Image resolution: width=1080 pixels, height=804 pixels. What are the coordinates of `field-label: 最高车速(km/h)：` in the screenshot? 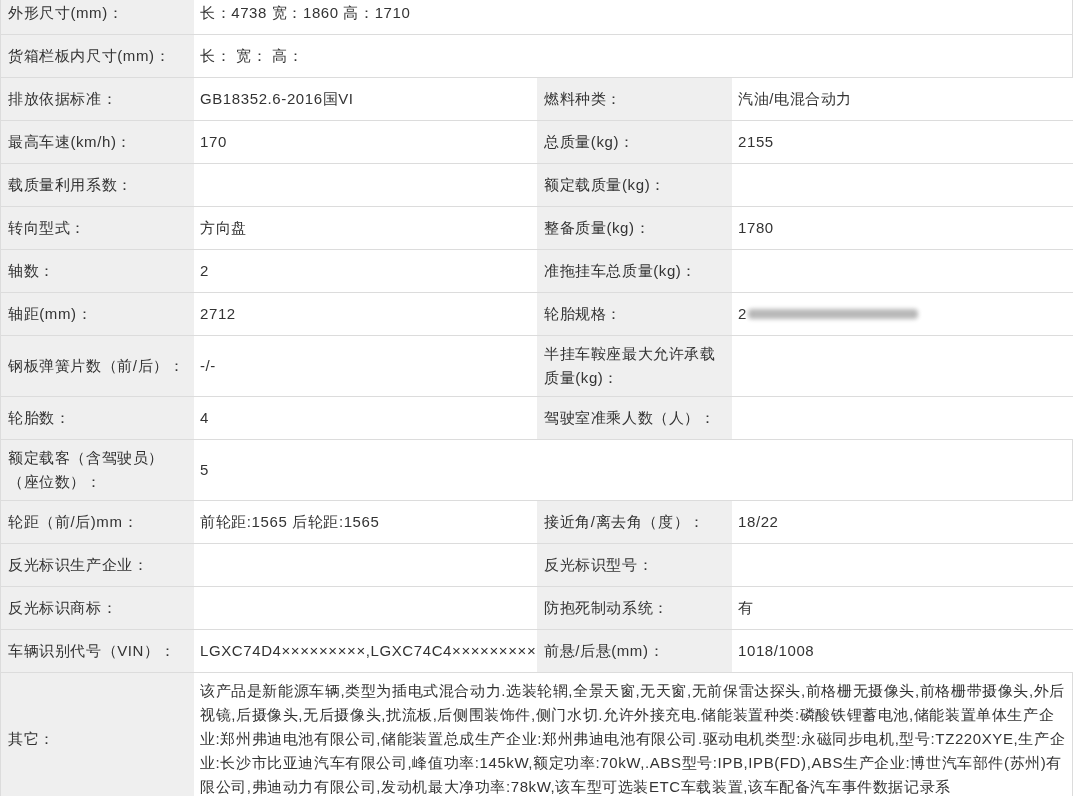 It's located at (70, 142).